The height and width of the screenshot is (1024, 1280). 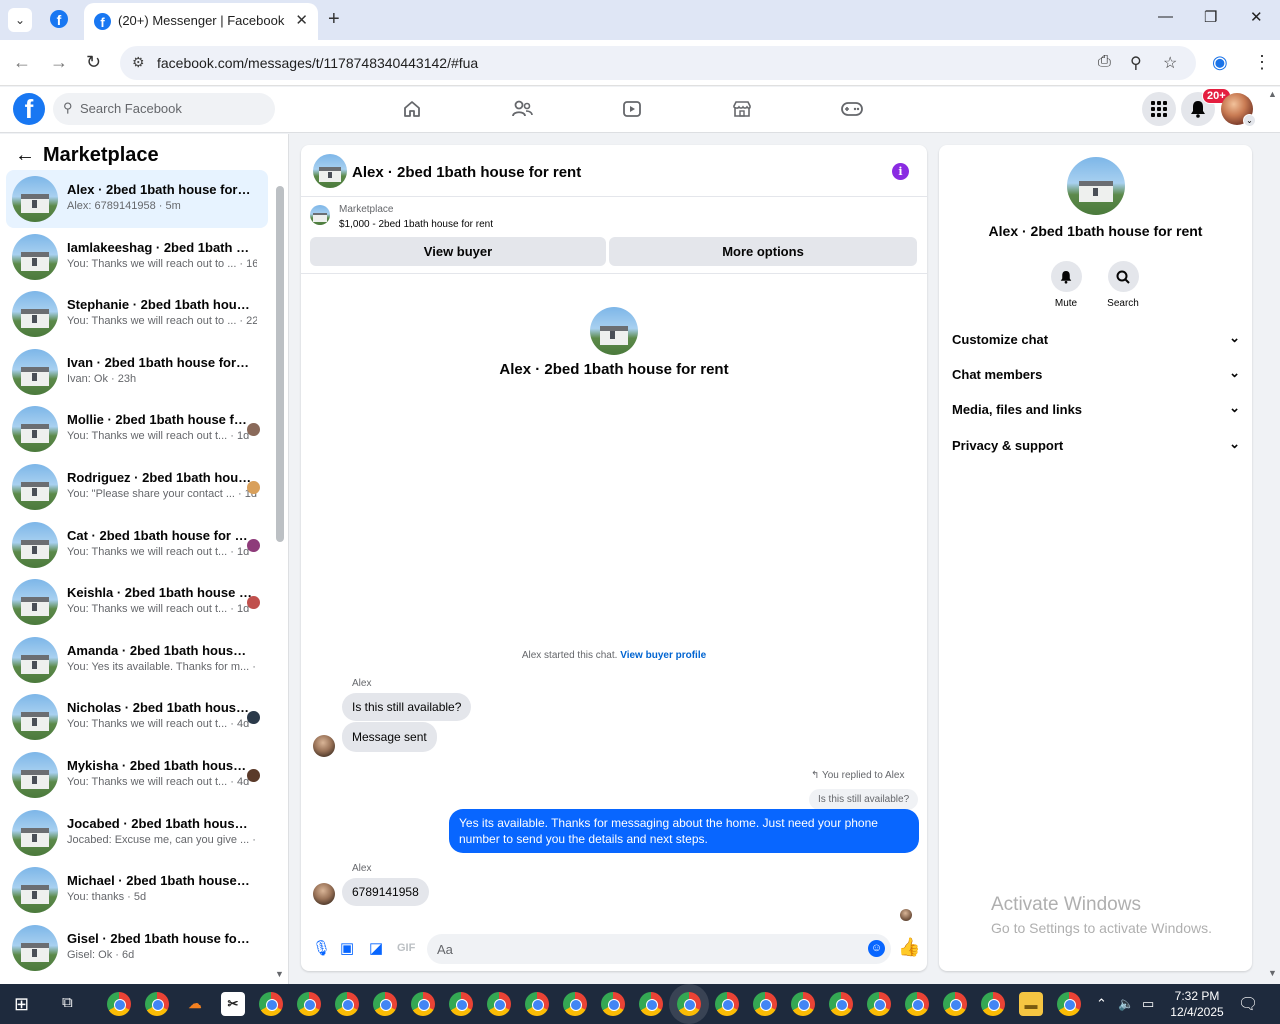 What do you see at coordinates (67, 1002) in the screenshot?
I see `task-view-icon: ⧉` at bounding box center [67, 1002].